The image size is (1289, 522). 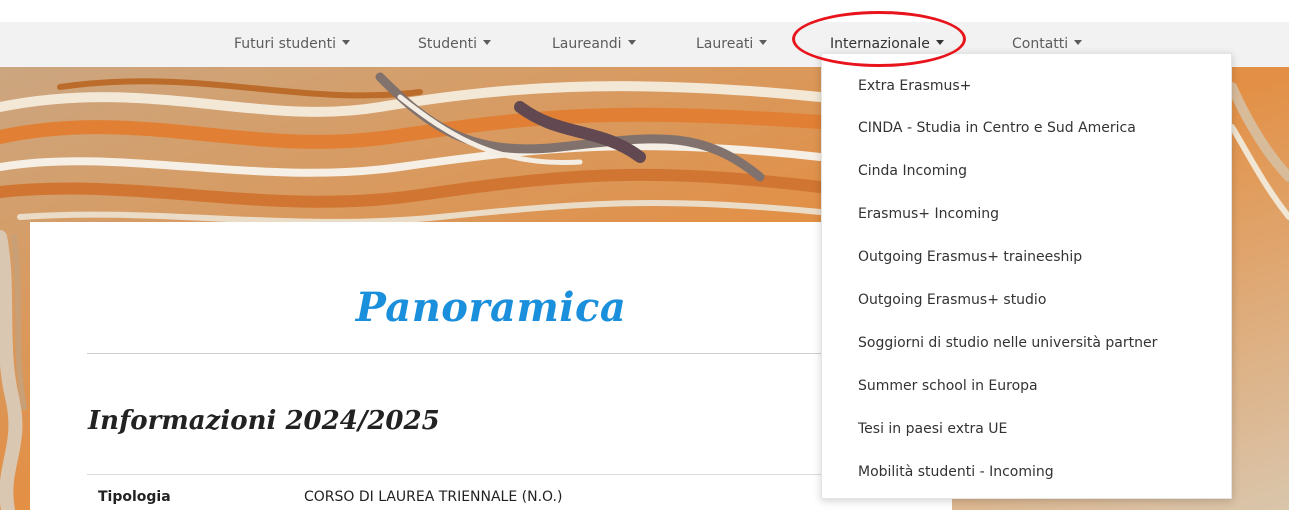 I want to click on section-title: Informazioni 2024/2025, so click(x=264, y=421).